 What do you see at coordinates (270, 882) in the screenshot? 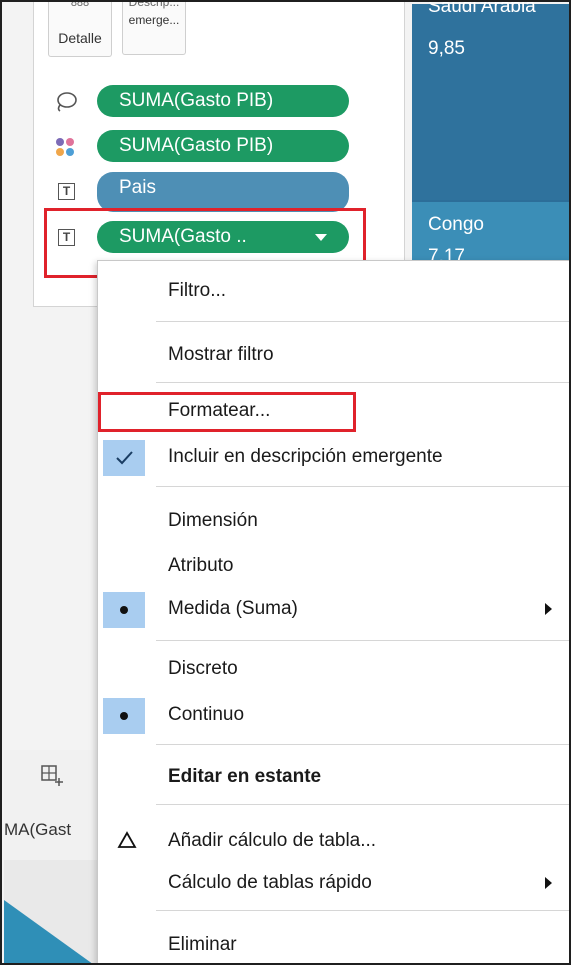
I see `menu-item-label: Cálculo de tablas rápido` at bounding box center [270, 882].